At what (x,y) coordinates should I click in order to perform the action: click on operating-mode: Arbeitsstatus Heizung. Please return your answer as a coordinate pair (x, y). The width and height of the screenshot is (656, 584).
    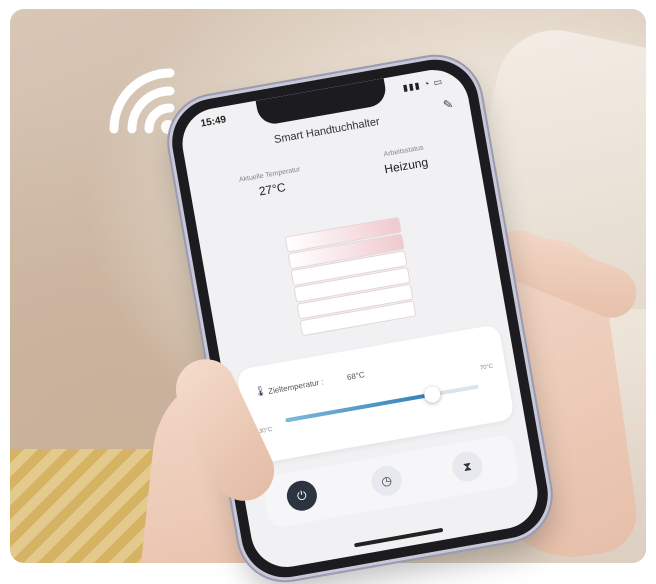
    Looking at the image, I should click on (405, 160).